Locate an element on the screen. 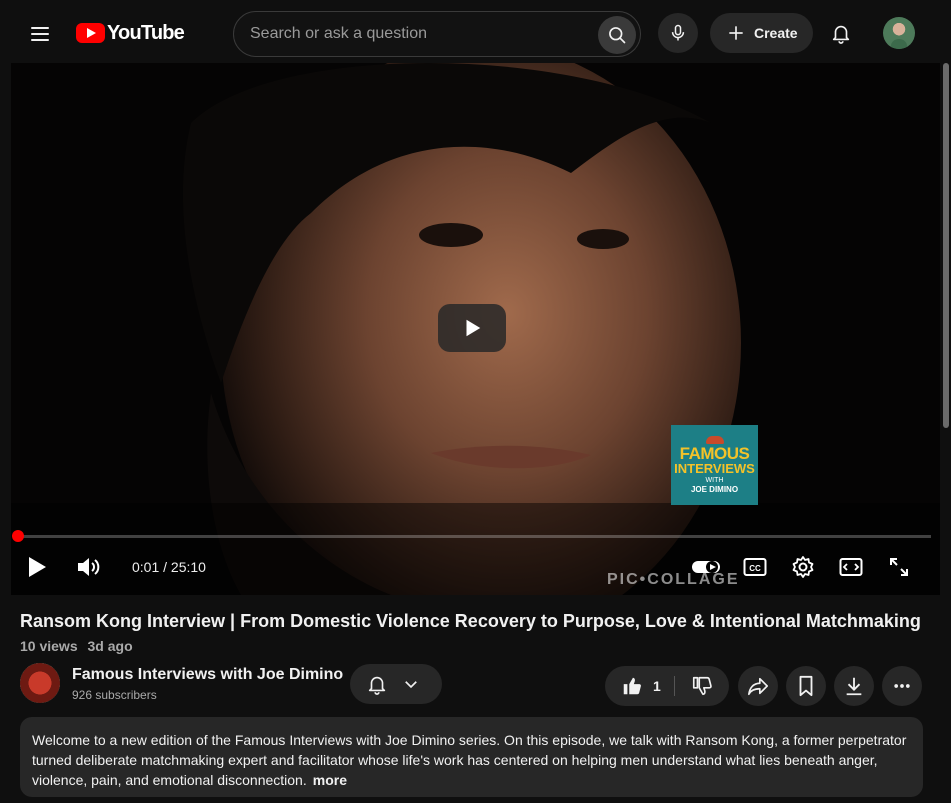  upload-age: 3d ago is located at coordinates (110, 646).